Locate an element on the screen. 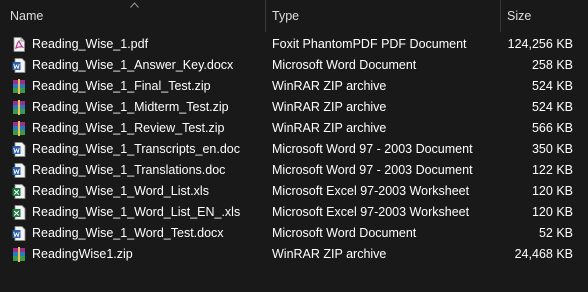  column-header-size: Size is located at coordinates (544, 16).